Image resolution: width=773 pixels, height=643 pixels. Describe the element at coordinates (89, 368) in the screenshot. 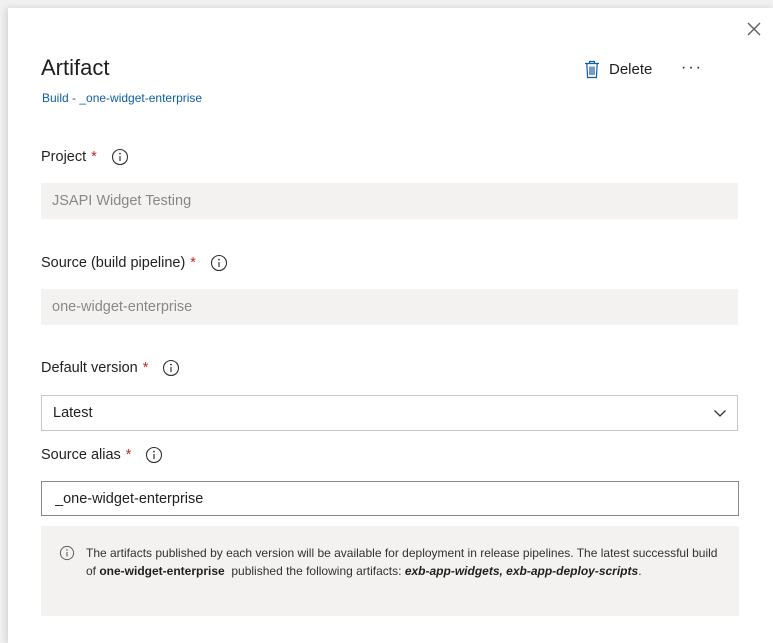

I see `default-version-label: Default version` at that location.